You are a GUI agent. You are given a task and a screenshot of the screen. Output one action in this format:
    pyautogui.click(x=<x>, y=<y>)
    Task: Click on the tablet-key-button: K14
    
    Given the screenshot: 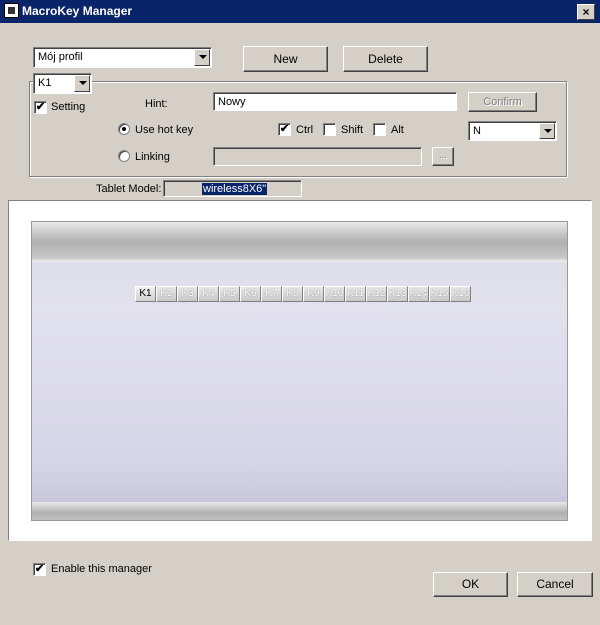 What is the action you would take?
    pyautogui.click(x=418, y=294)
    